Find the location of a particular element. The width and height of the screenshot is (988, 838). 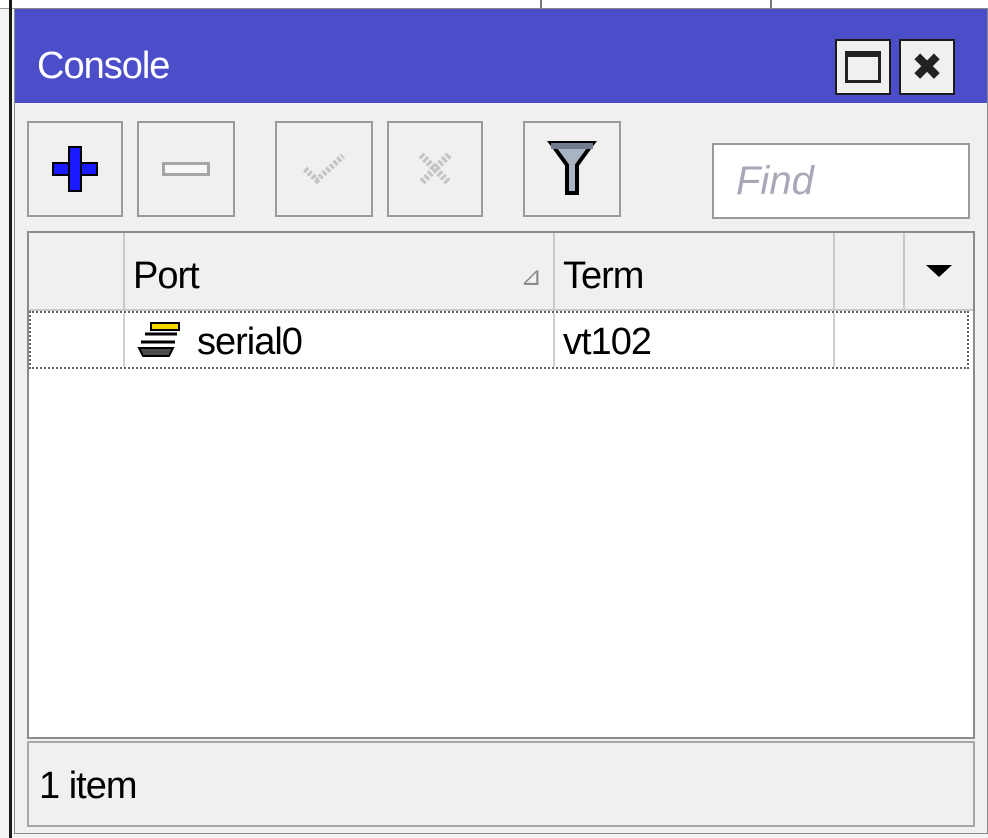

maximize-button is located at coordinates (863, 67).